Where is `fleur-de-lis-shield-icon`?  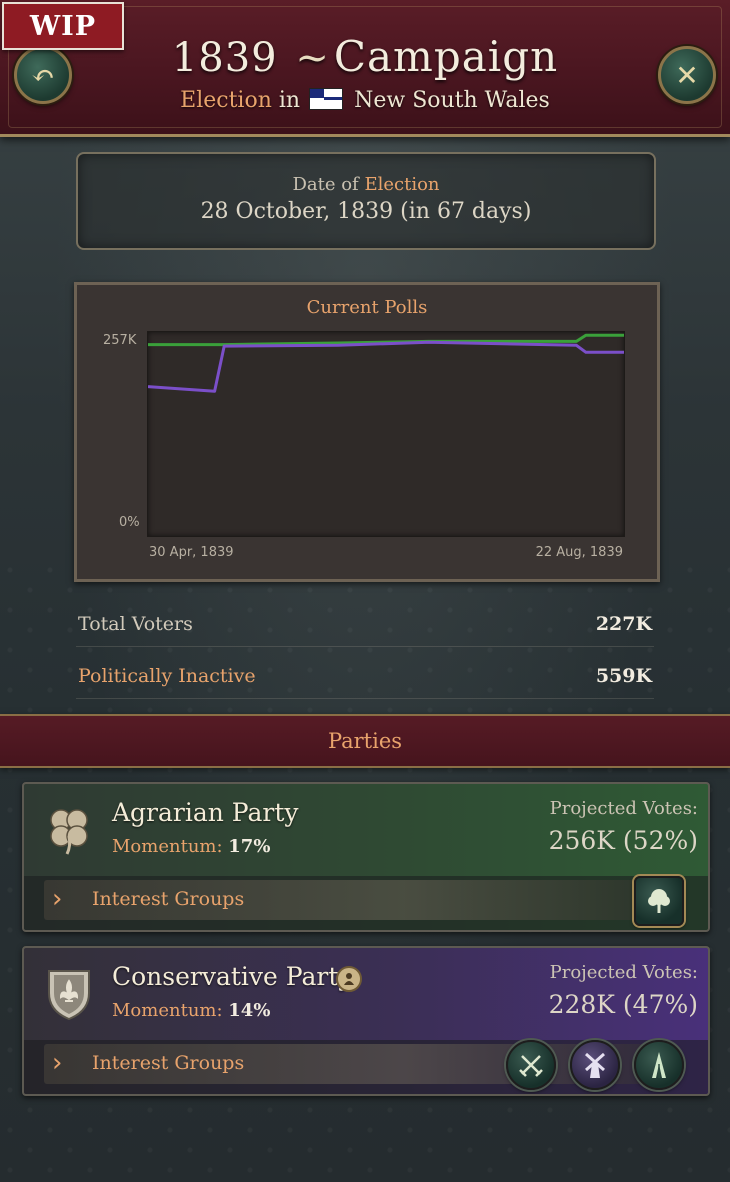 fleur-de-lis-shield-icon is located at coordinates (69, 994).